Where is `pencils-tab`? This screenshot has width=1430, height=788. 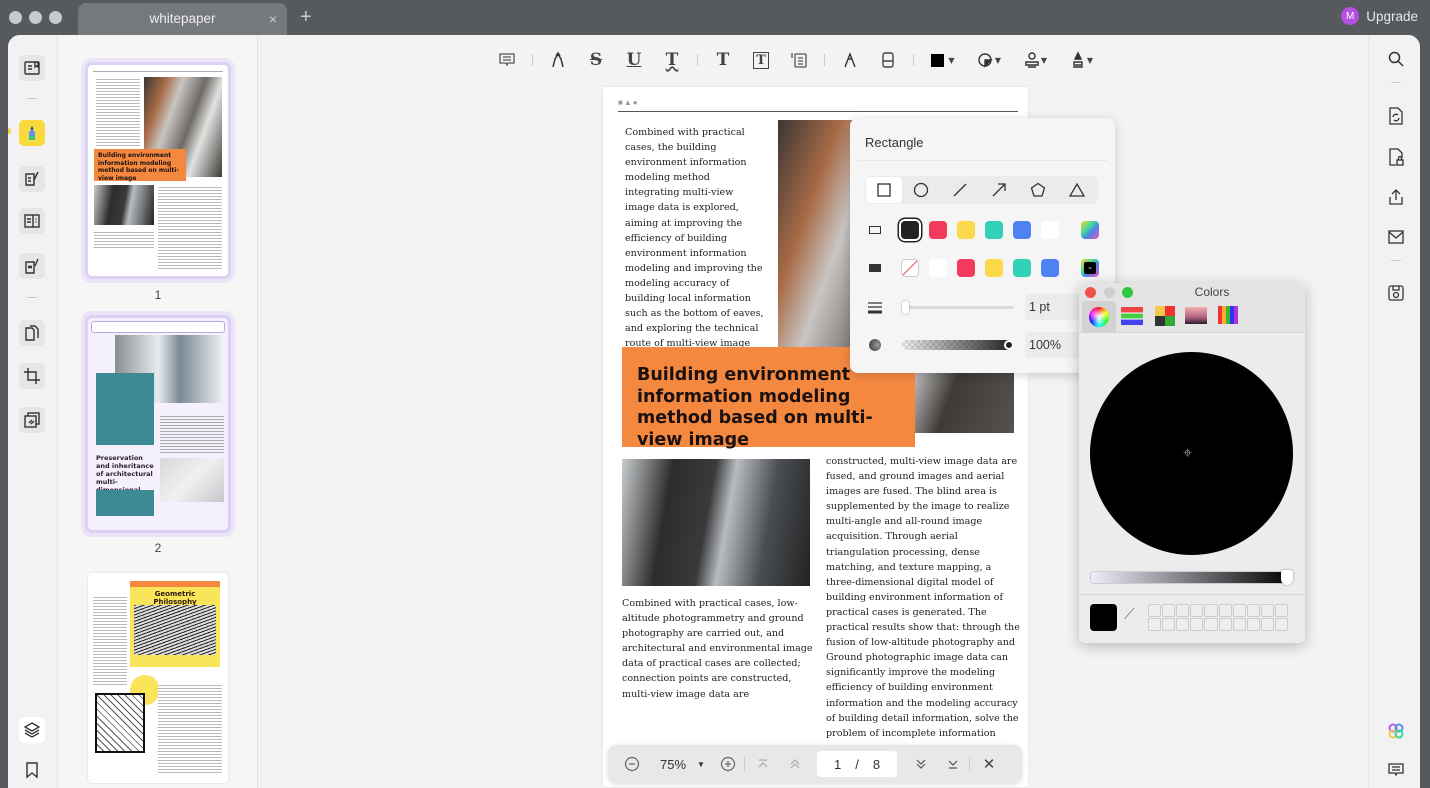
pencils-tab is located at coordinates (1228, 315).